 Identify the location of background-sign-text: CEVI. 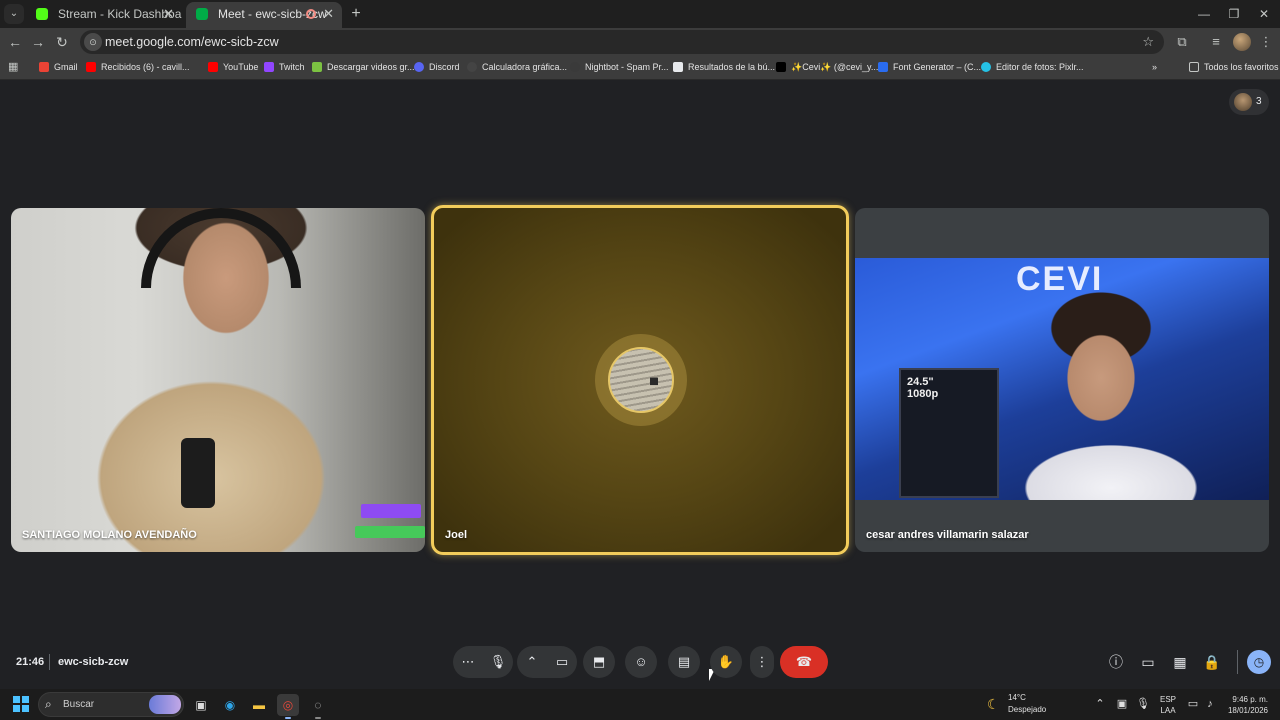
(1060, 279).